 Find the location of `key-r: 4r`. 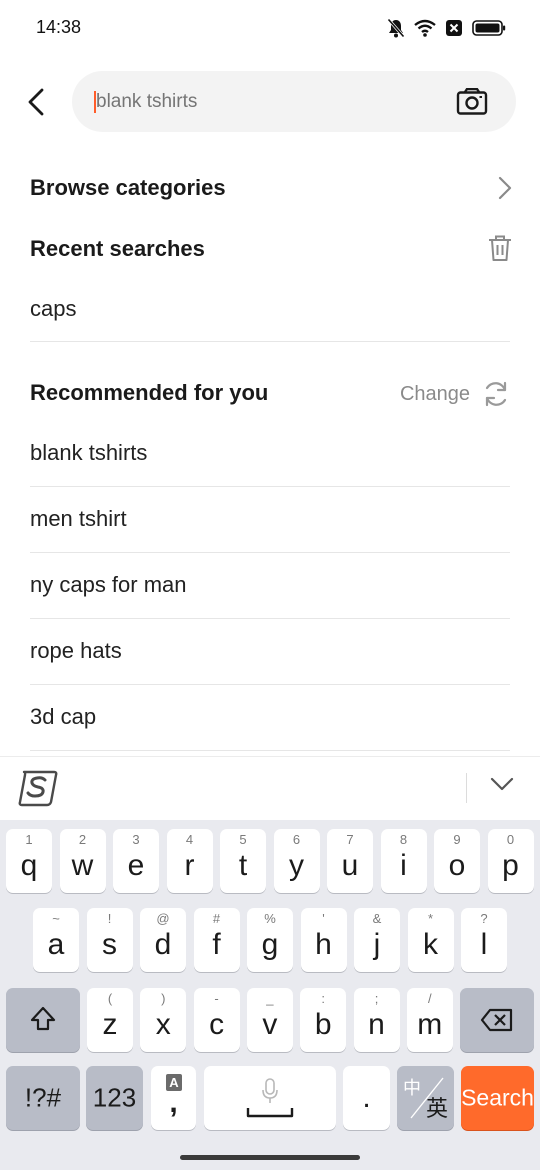

key-r: 4r is located at coordinates (189, 861).